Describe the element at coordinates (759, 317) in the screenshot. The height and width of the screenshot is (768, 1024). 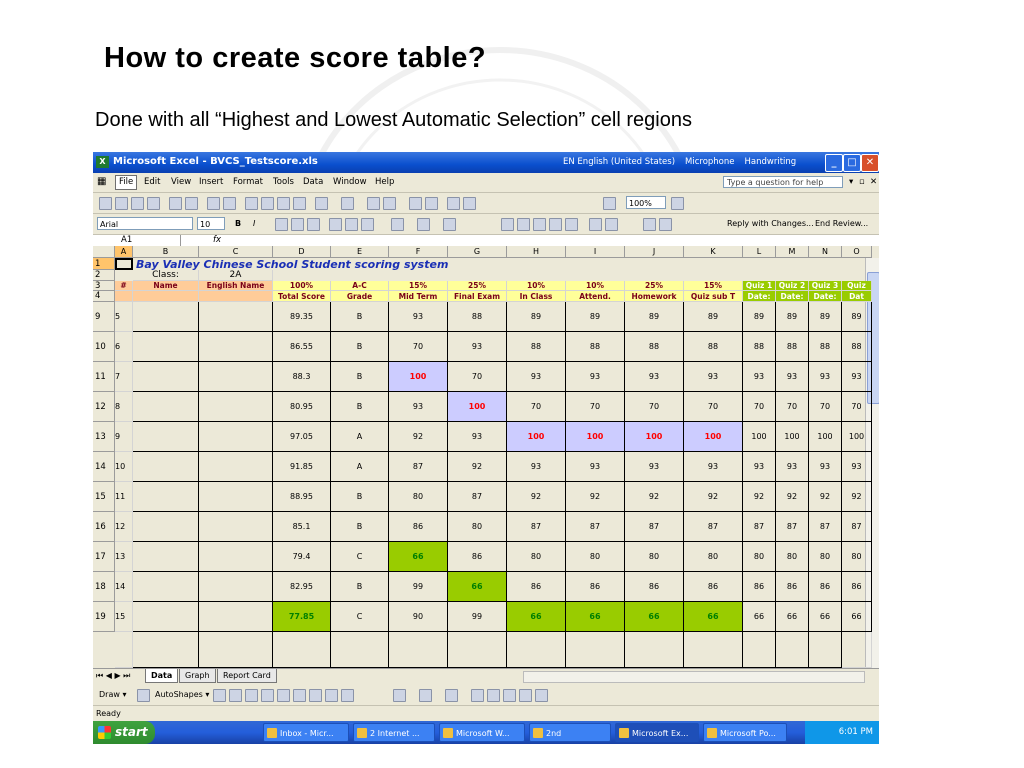
I see `score-cell: 89` at that location.